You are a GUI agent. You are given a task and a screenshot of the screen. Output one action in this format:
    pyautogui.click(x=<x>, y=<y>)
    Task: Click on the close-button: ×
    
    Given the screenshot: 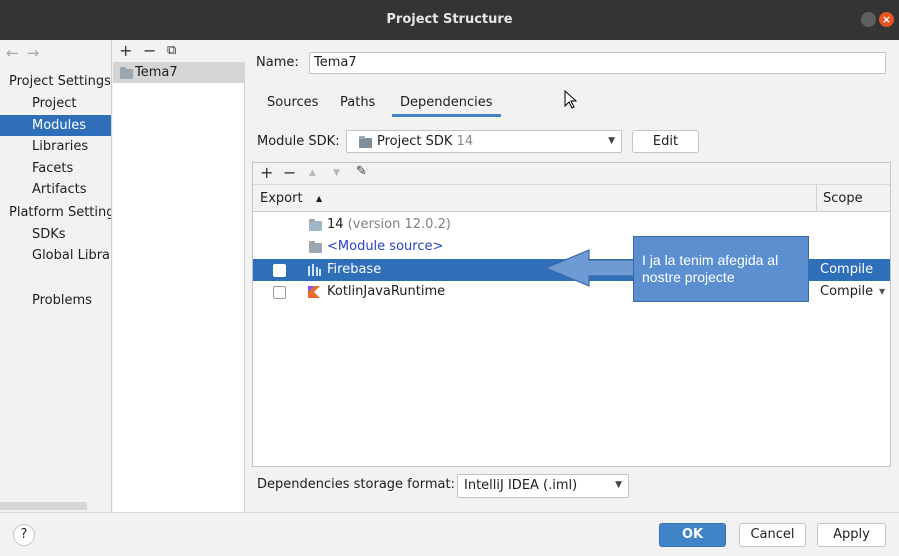 What is the action you would take?
    pyautogui.click(x=886, y=19)
    